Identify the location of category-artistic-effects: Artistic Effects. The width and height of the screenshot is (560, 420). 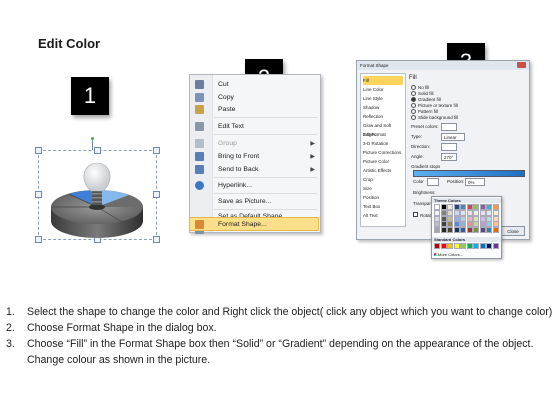
(383, 170).